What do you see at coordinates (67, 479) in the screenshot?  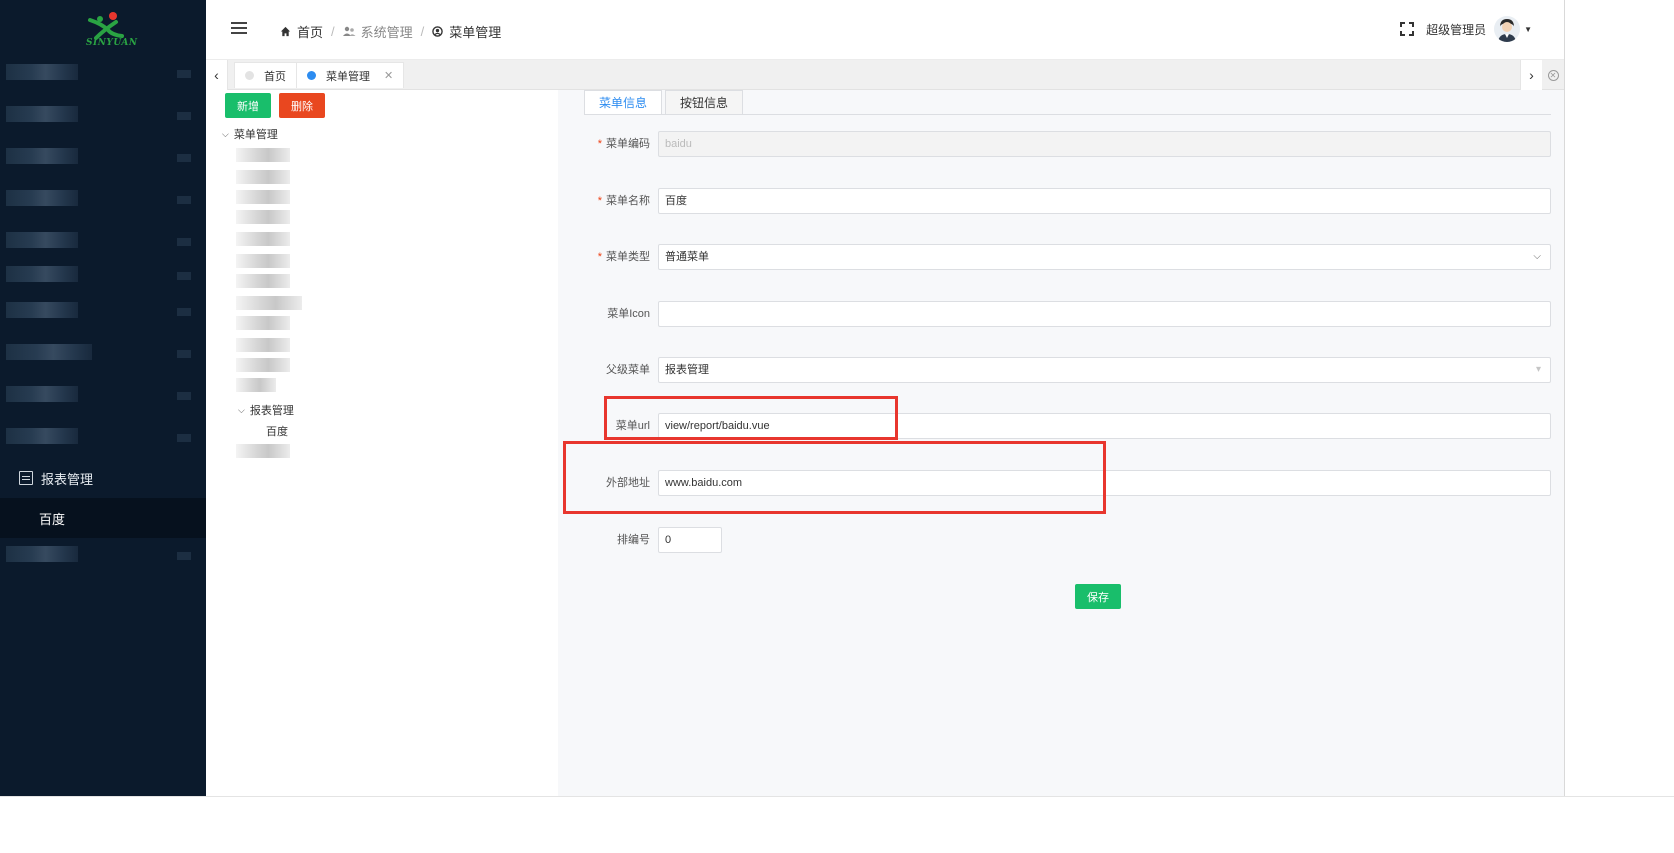 I see `sidebar-item-label: 报表管理` at bounding box center [67, 479].